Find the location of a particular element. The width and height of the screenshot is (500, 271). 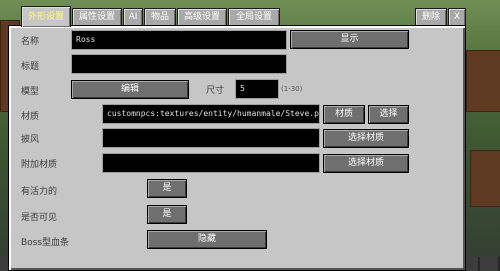

visible-label: 是否可见 is located at coordinates (39, 218).